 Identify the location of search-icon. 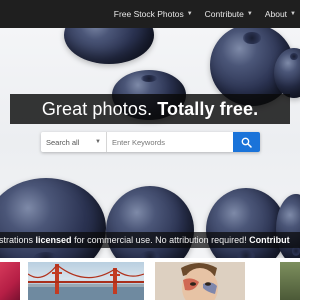
(246, 142).